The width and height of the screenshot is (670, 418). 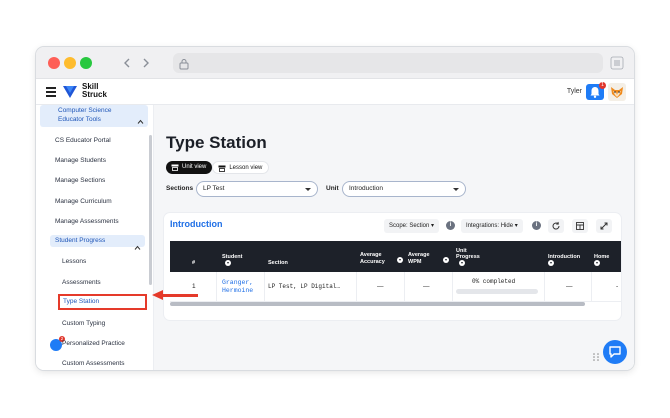 I want to click on sidebar-section-title: Computer Science Educator Tools, so click(x=85, y=115).